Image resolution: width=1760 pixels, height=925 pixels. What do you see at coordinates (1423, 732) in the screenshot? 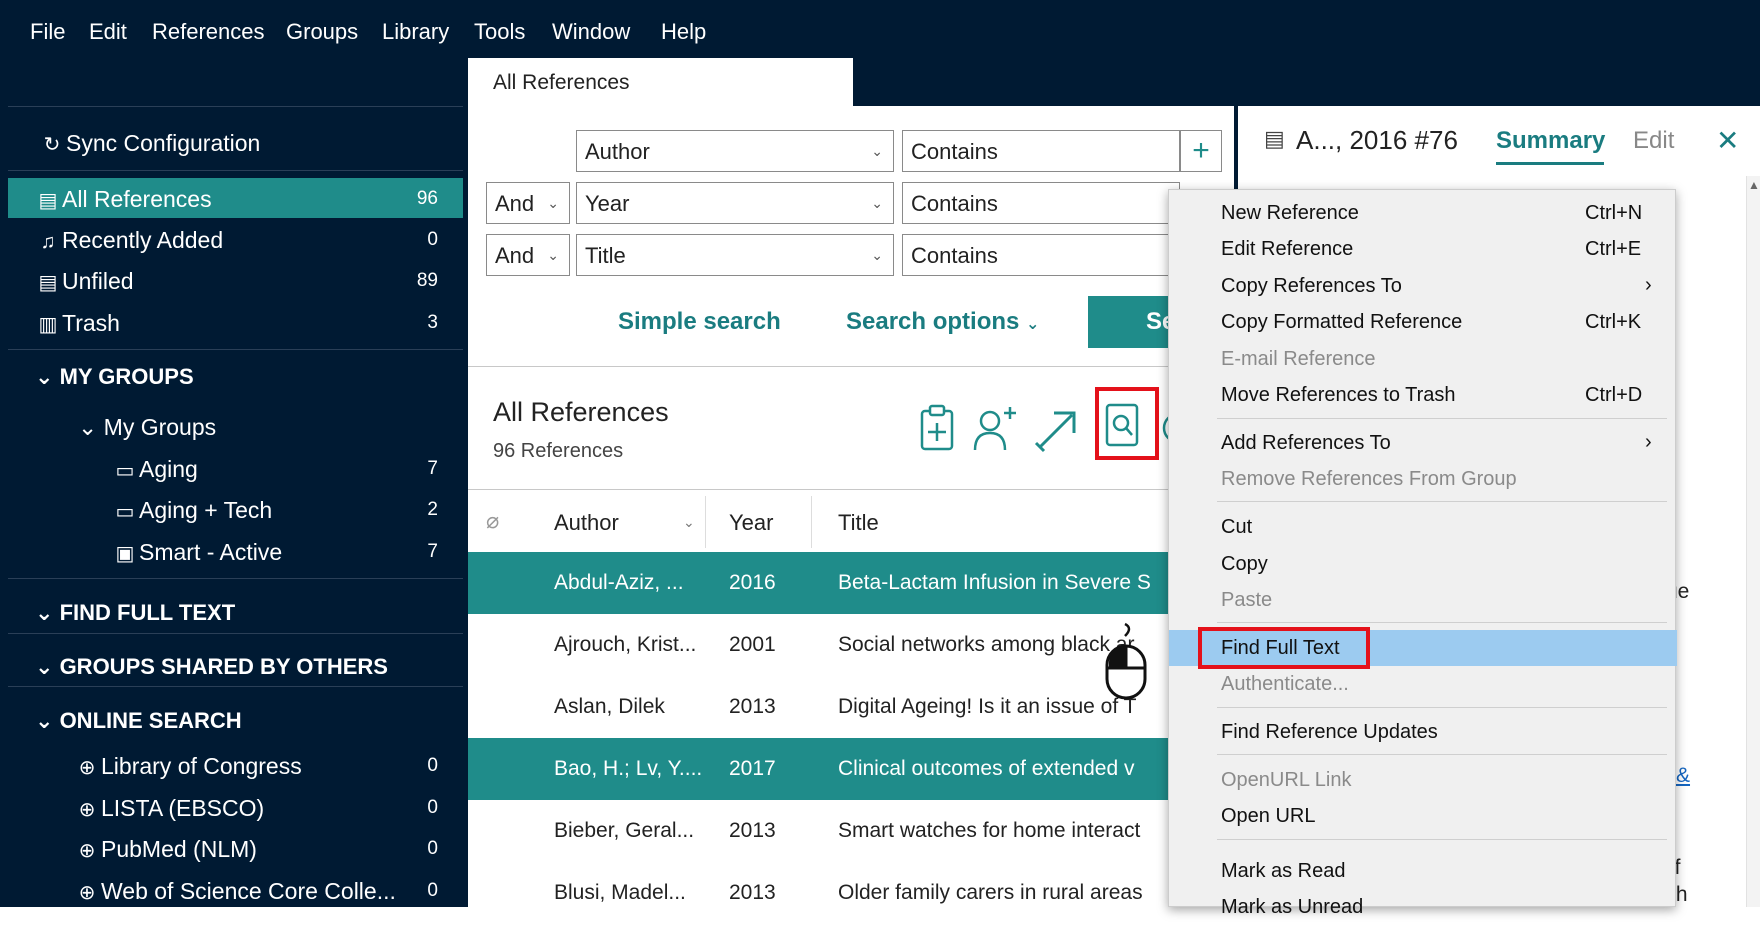
I see `menu-item-find-reference-updates: Find Reference Updates` at bounding box center [1423, 732].